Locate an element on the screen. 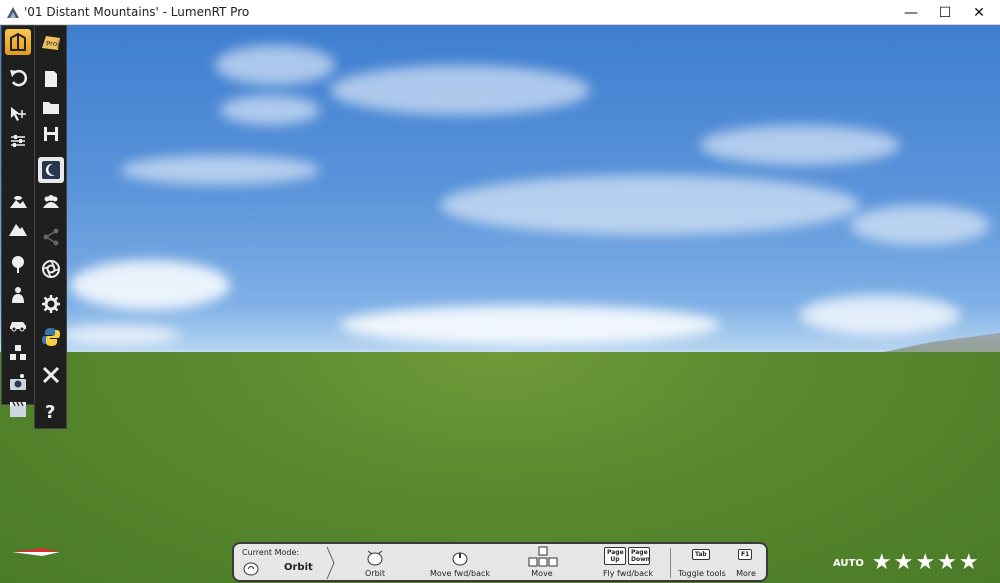  people-button is located at coordinates (51, 202).